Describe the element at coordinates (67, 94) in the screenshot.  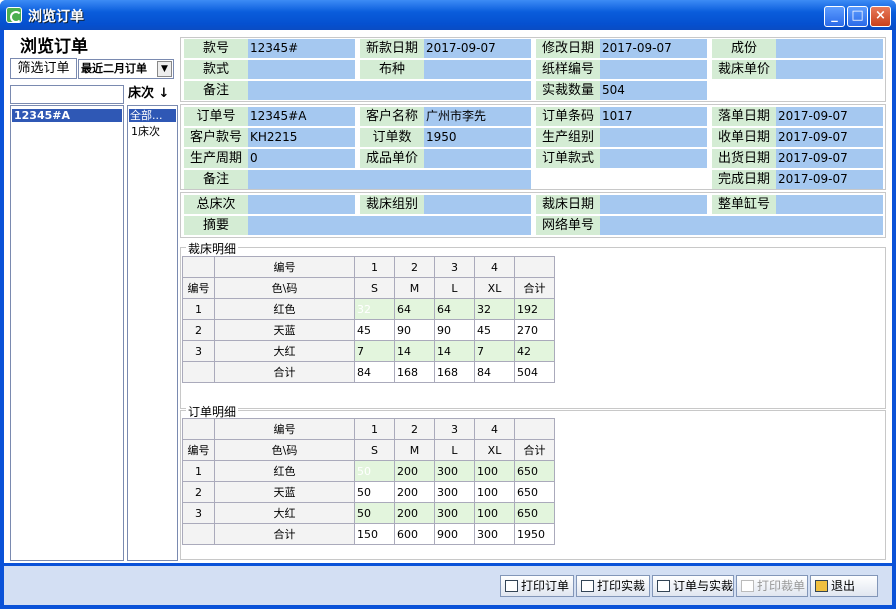
I see `order-search-input` at that location.